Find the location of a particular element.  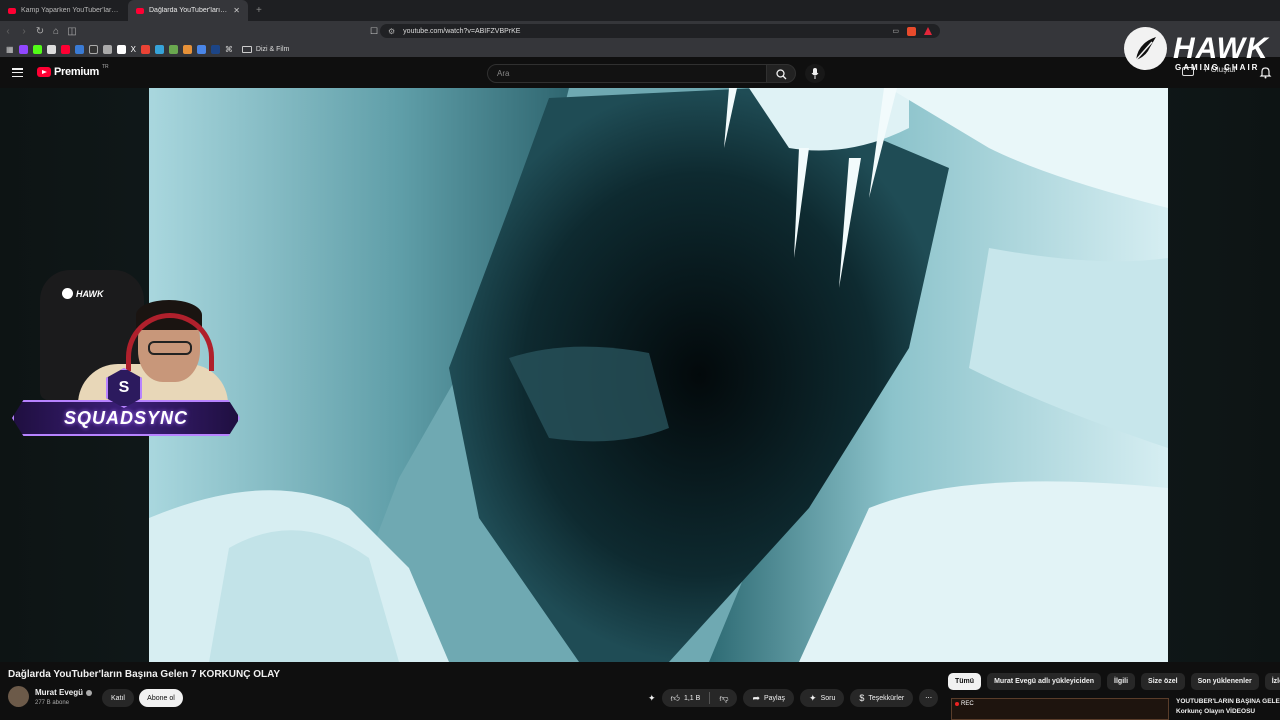

logo-text: Premium is located at coordinates (76, 72).